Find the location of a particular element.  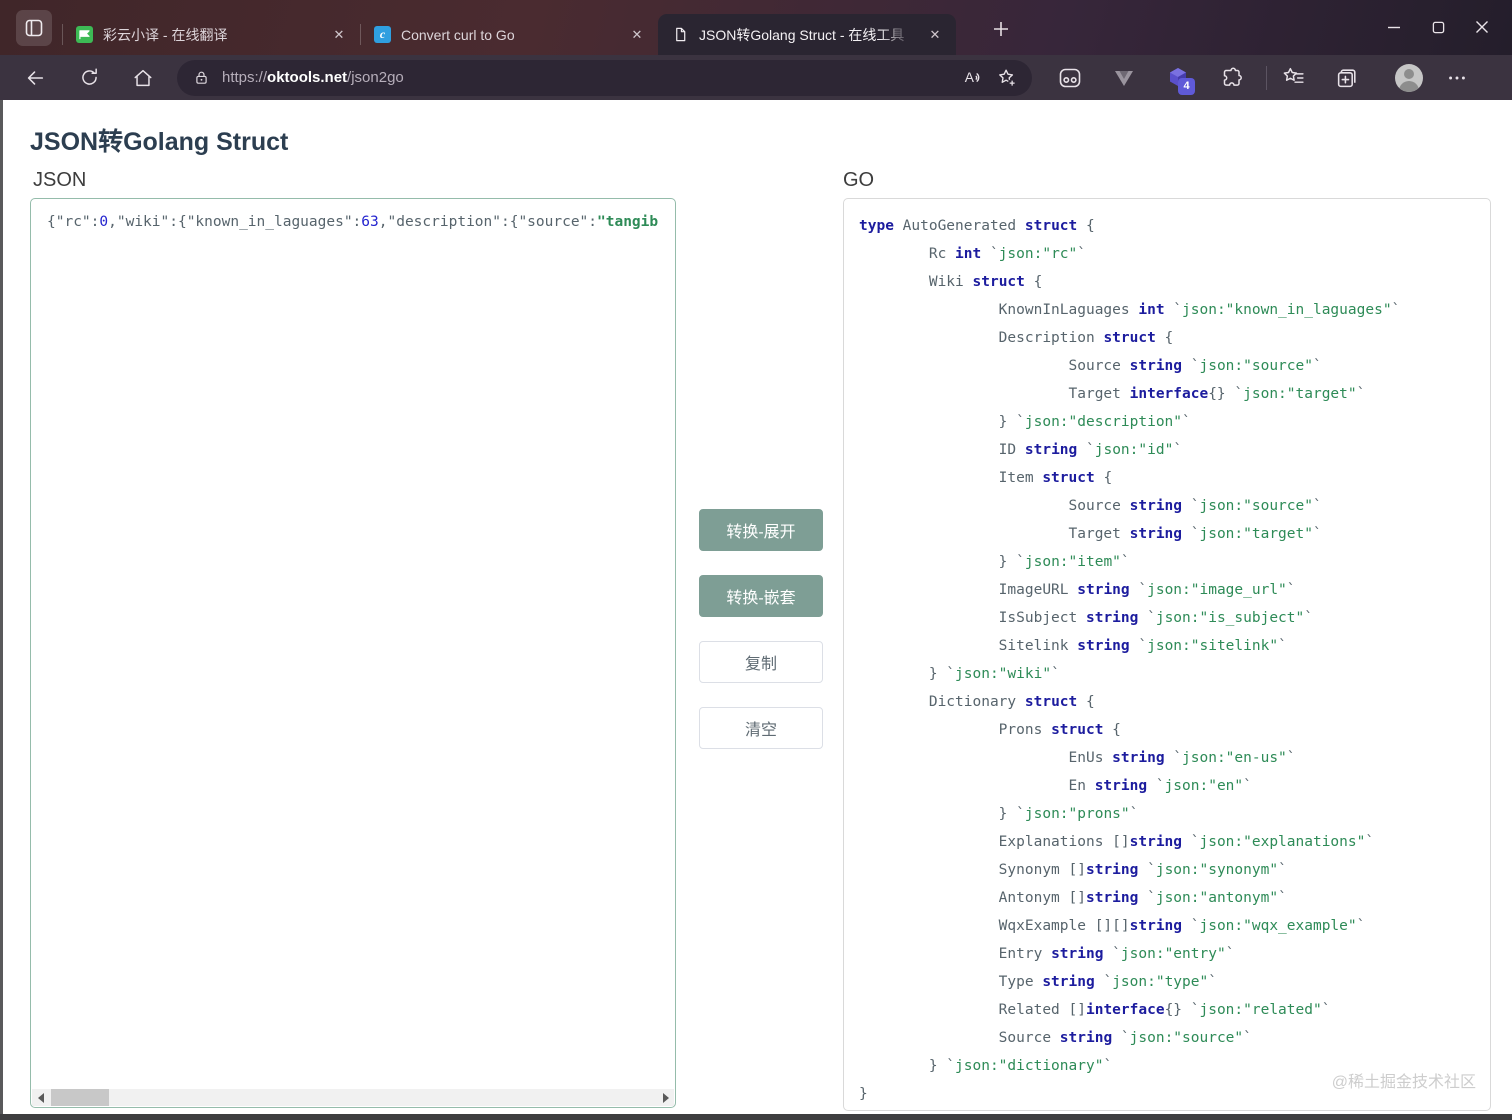

tab-actions-button is located at coordinates (34, 28).